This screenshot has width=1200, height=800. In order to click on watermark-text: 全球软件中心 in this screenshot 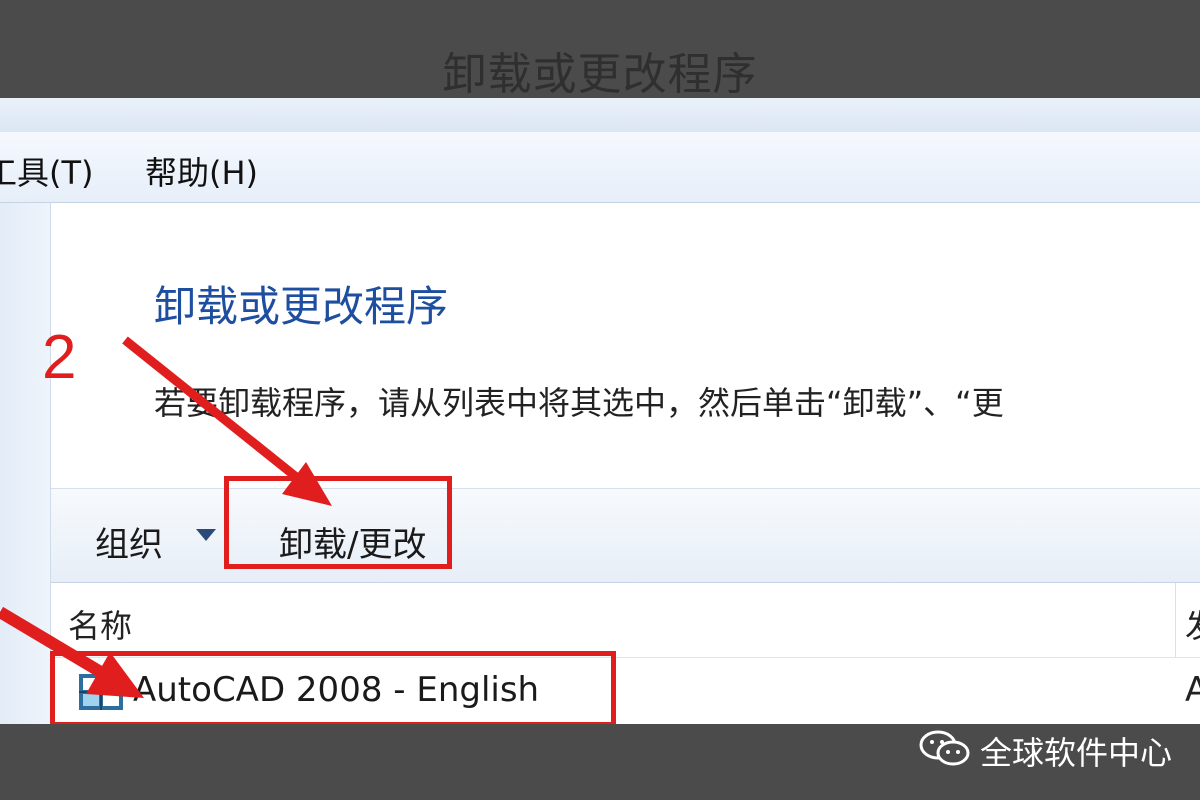, I will do `click(1076, 753)`.